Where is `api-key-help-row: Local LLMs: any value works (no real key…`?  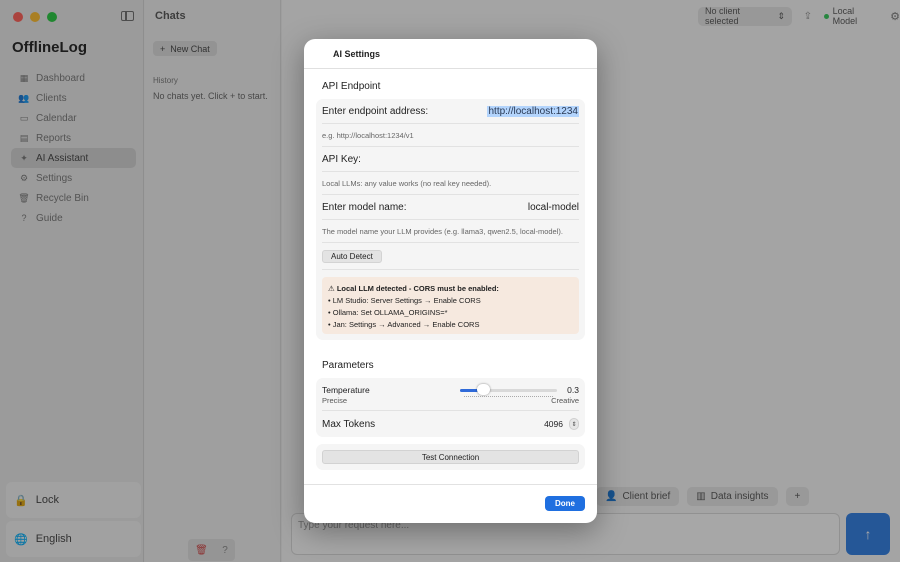
api-key-help-row: Local LLMs: any value works (no real key… is located at coordinates (450, 183).